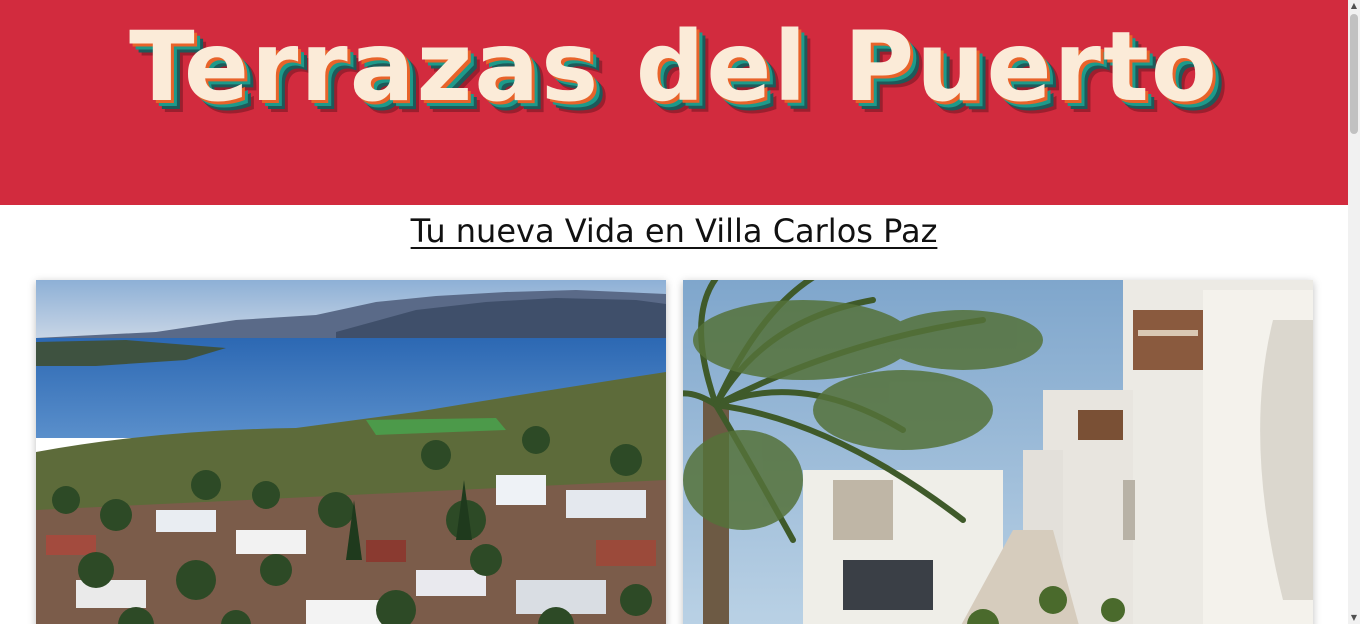 This screenshot has height=624, width=1360. Describe the element at coordinates (674, 67) in the screenshot. I see `brand-title: Terrazas del Puerto` at that location.